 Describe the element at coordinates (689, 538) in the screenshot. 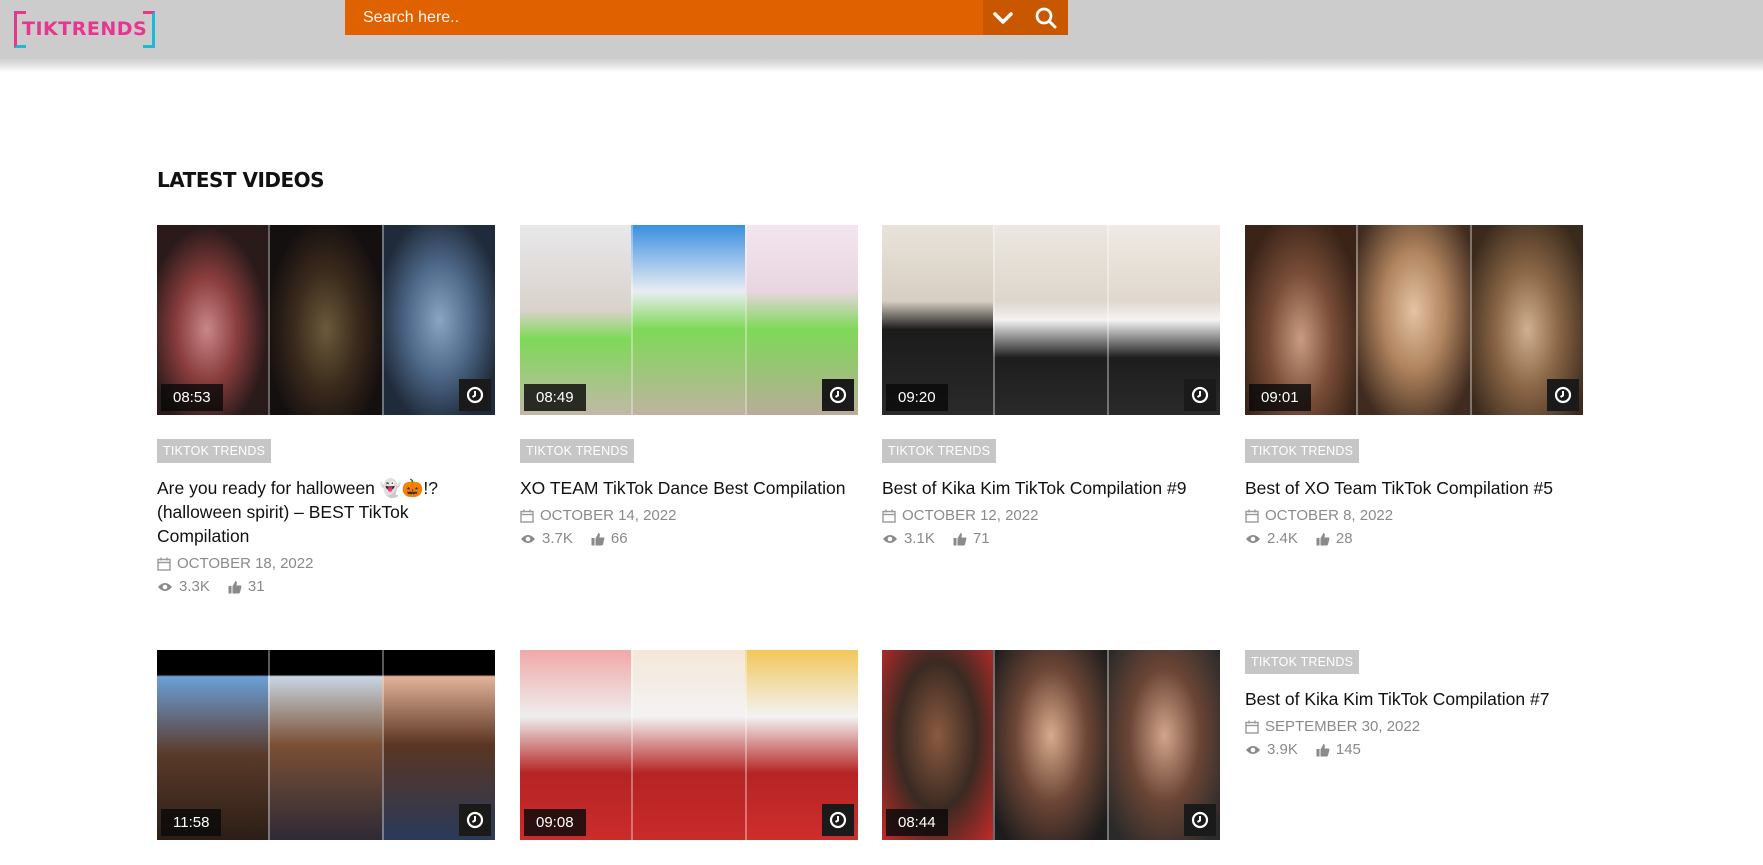

I see `video-stats: 3.7K 66` at that location.